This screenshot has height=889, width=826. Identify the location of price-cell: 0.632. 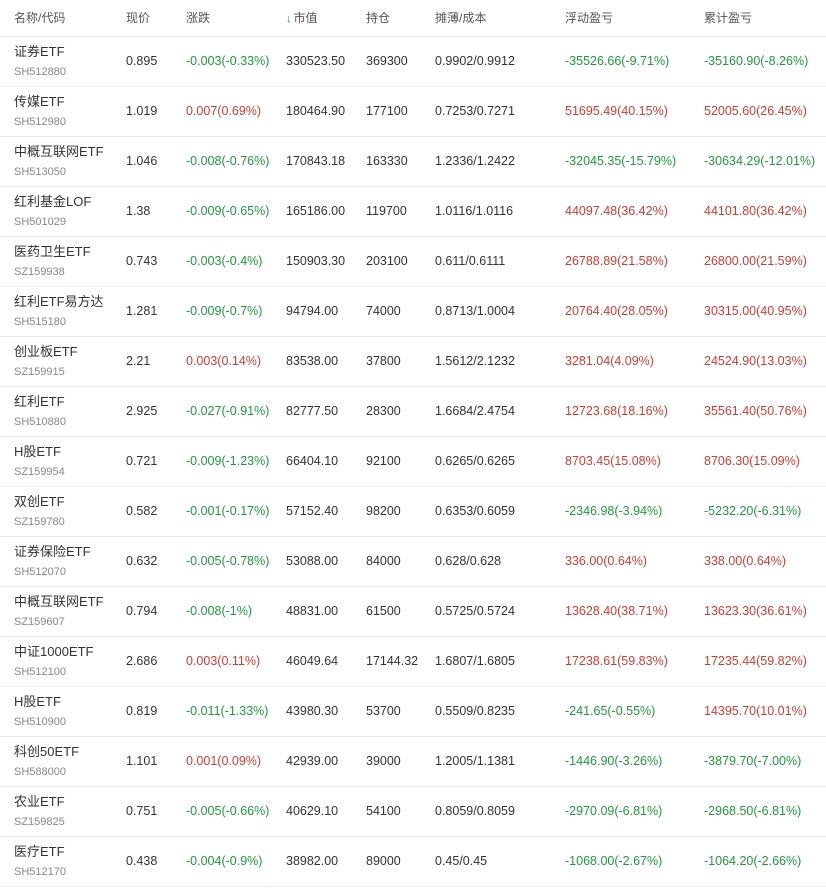
(142, 561).